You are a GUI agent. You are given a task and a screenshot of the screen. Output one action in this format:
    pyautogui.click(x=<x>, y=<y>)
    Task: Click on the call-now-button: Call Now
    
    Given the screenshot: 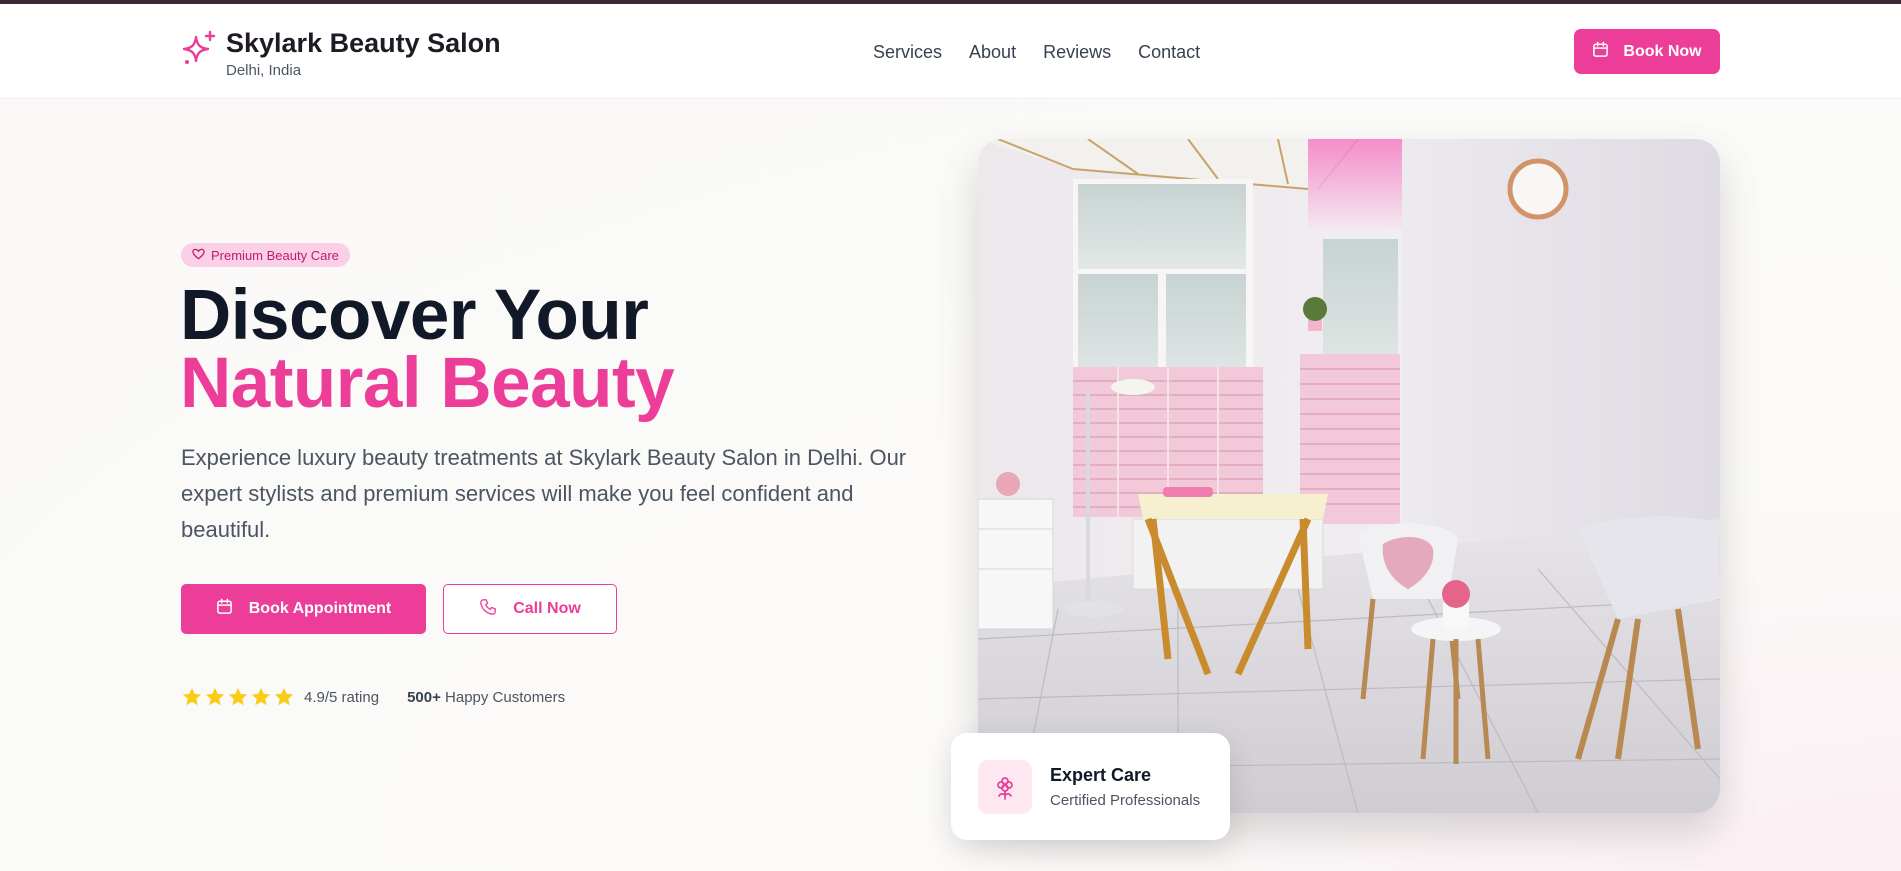 What is the action you would take?
    pyautogui.click(x=530, y=609)
    